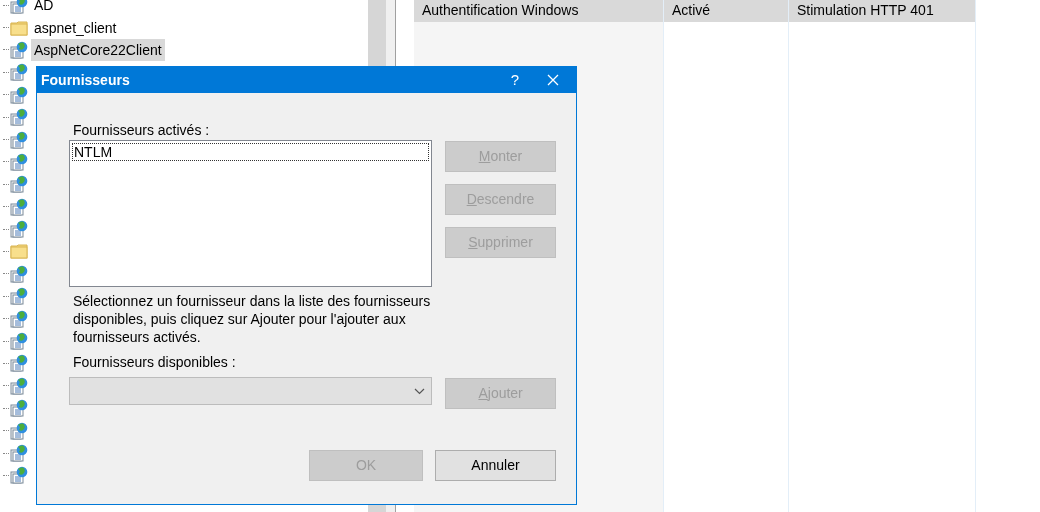 This screenshot has width=1040, height=512. Describe the element at coordinates (420, 391) in the screenshot. I see `chevron-down-icon` at that location.